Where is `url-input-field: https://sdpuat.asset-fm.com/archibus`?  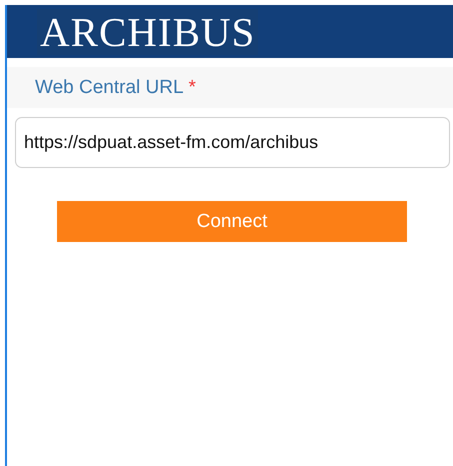 url-input-field: https://sdpuat.asset-fm.com/archibus is located at coordinates (232, 142).